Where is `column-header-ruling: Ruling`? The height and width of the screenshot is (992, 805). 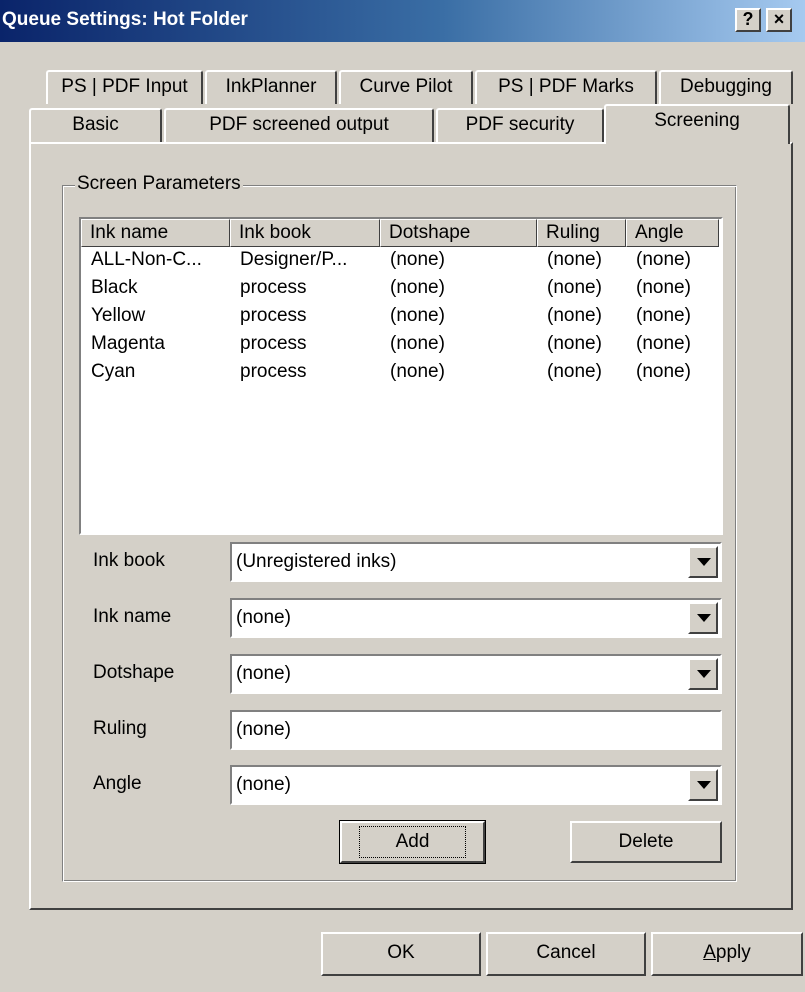 column-header-ruling: Ruling is located at coordinates (581, 233).